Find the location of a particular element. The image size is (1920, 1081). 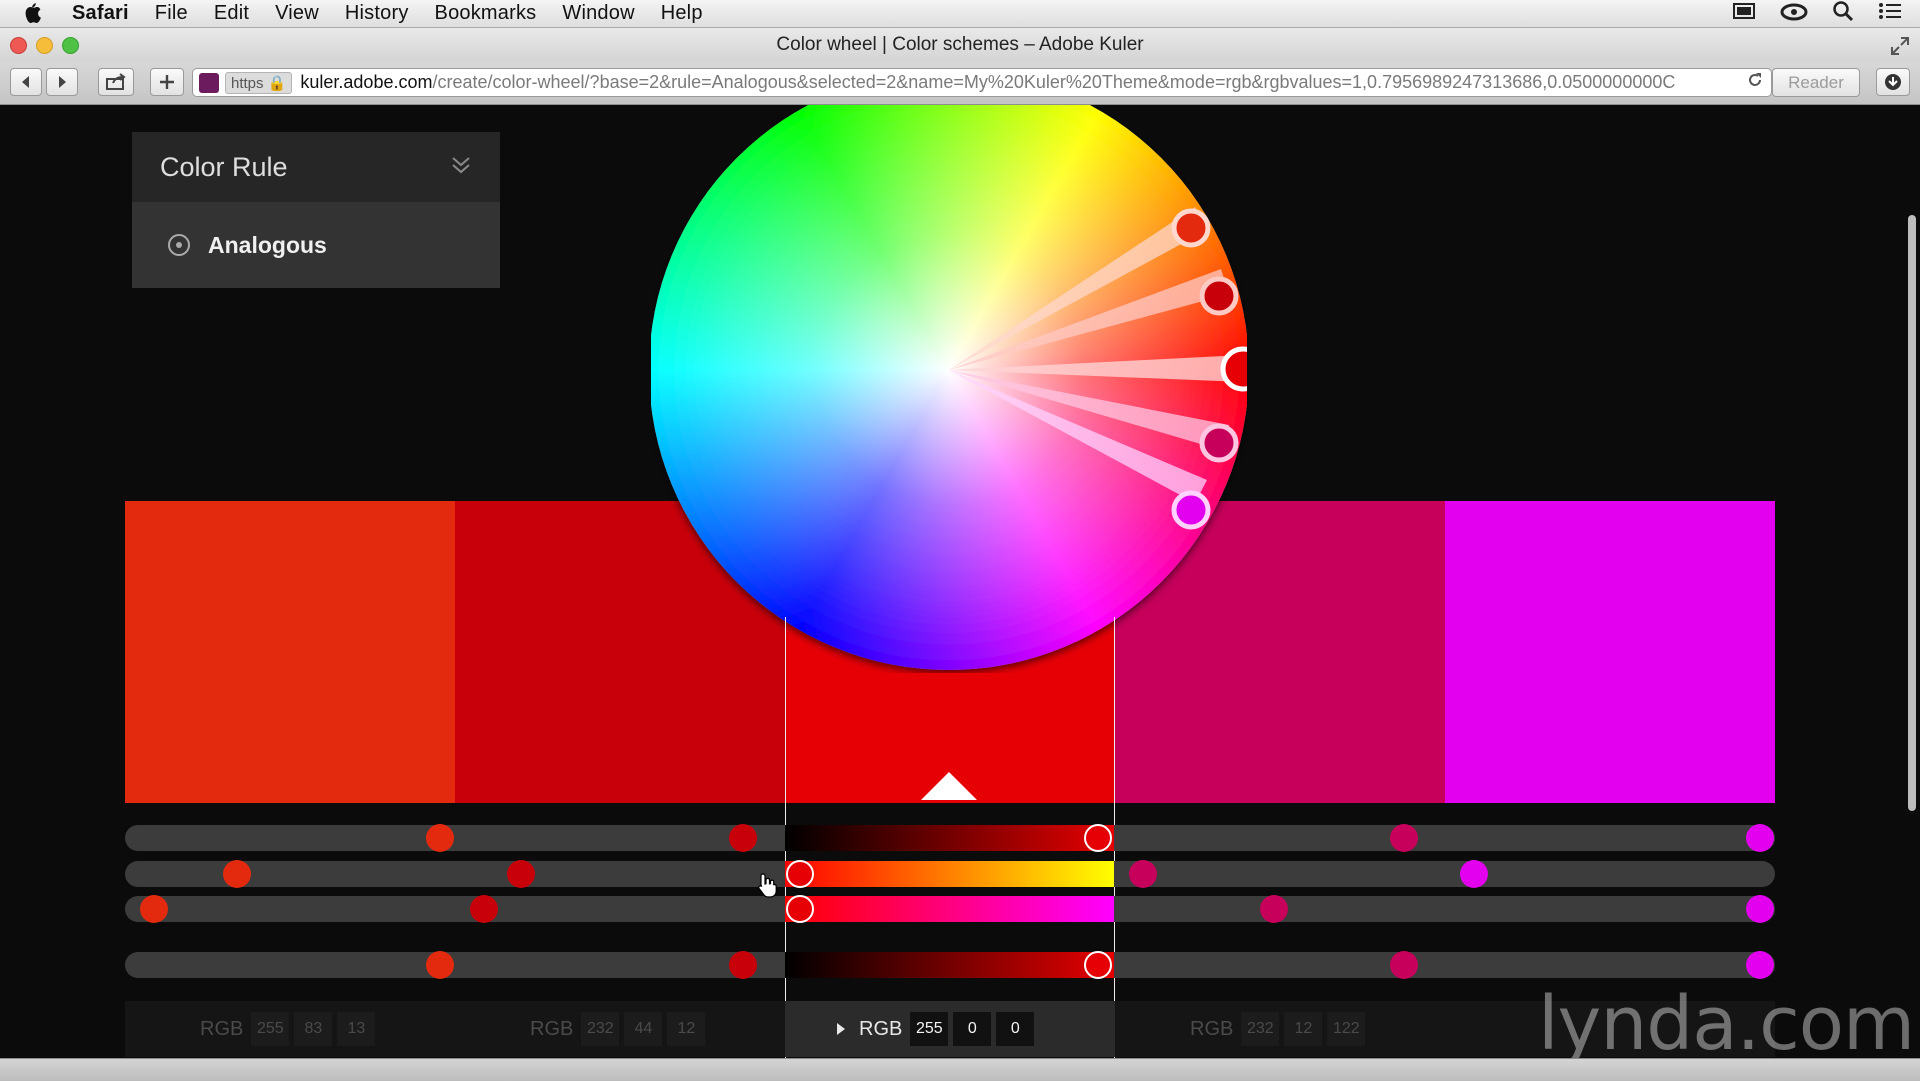

url-host: kuler.adobe.com is located at coordinates (366, 82).